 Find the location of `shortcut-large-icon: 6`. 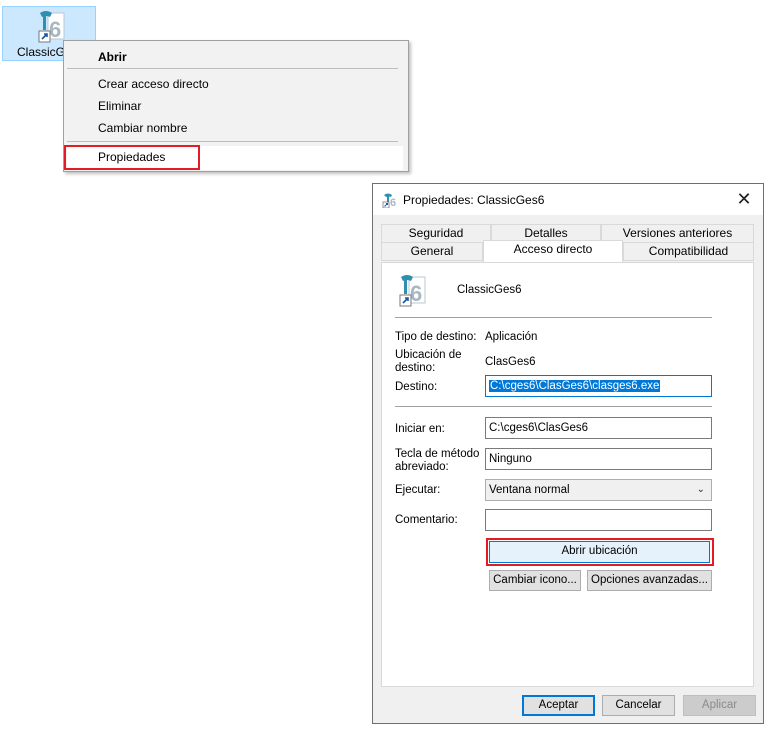

shortcut-large-icon: 6 is located at coordinates (412, 290).